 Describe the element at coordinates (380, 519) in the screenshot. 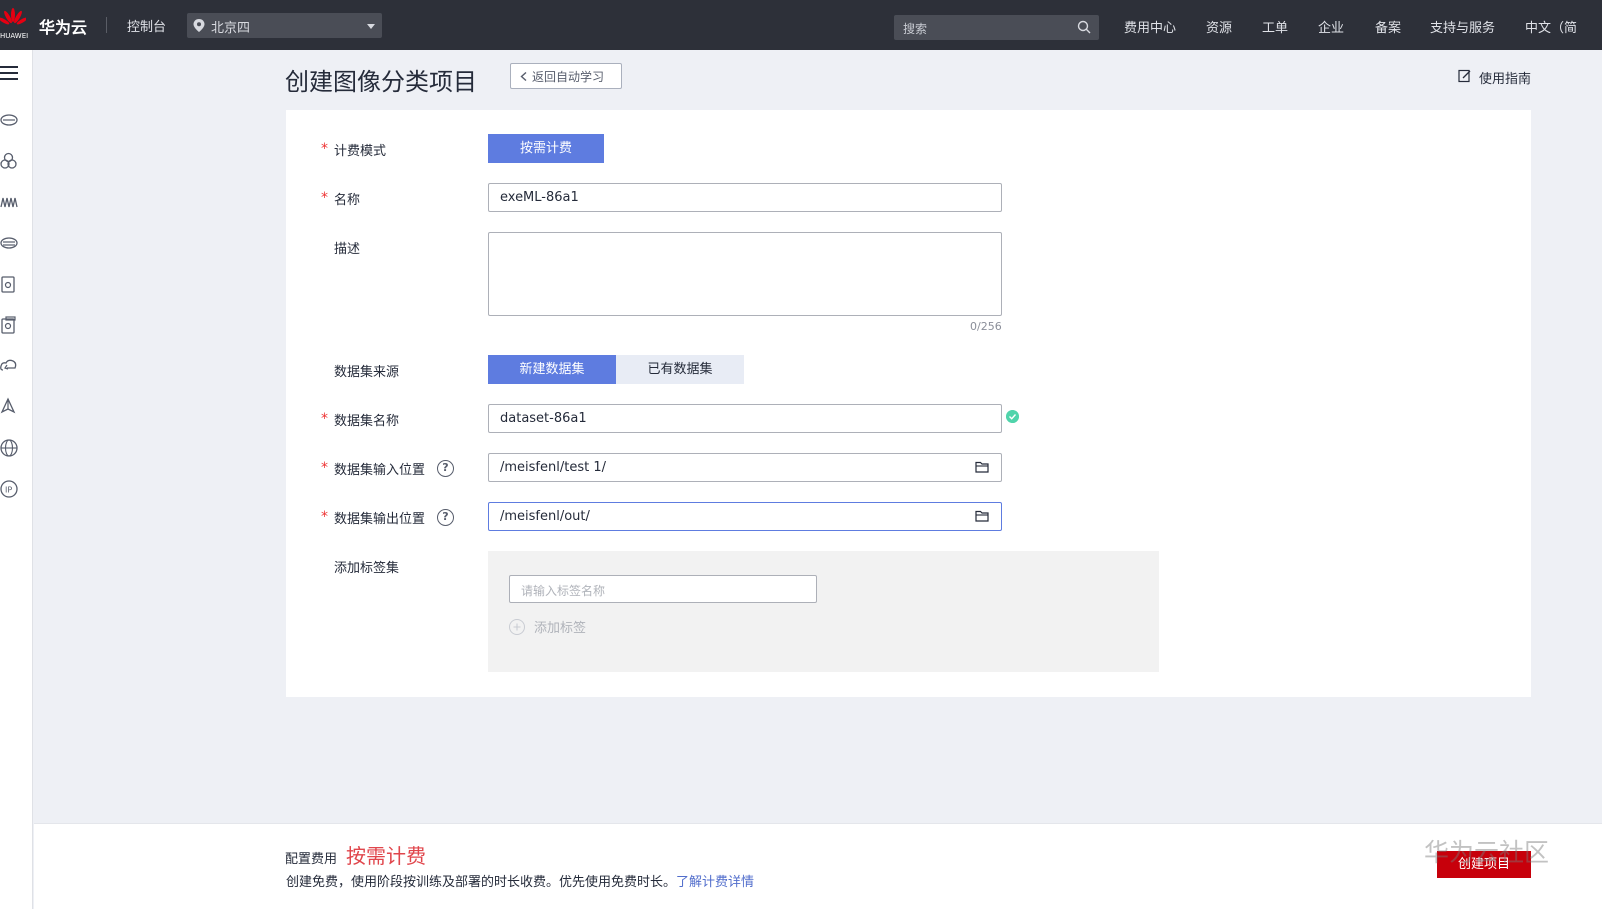

I see `dataset-output-label: 数据集输出位置` at that location.